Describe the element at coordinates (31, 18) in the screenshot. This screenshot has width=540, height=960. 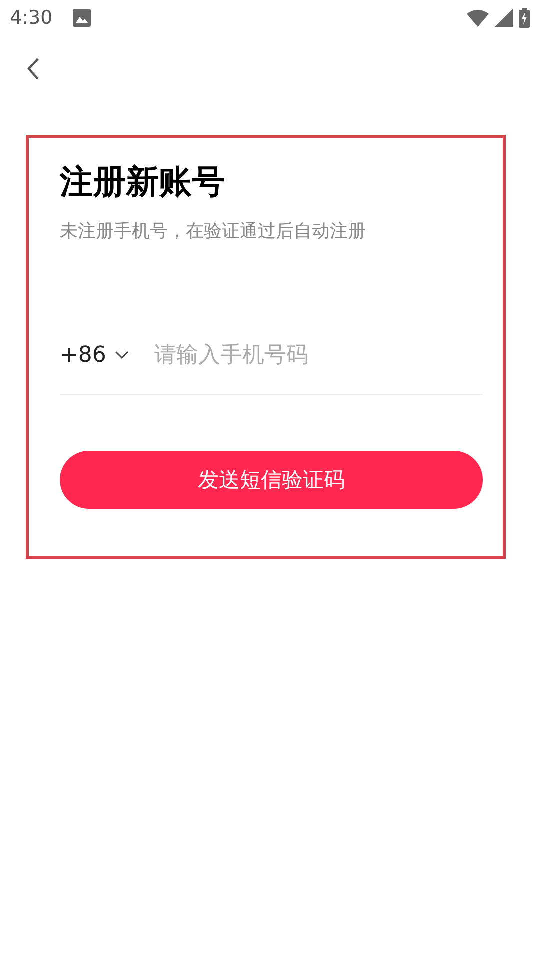
I see `status-time: 4:30` at that location.